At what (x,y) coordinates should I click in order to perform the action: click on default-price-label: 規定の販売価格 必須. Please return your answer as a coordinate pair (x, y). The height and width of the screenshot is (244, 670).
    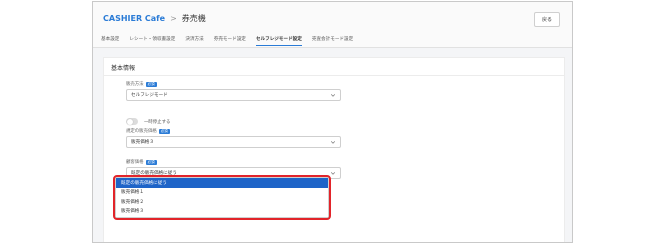
    Looking at the image, I should click on (148, 131).